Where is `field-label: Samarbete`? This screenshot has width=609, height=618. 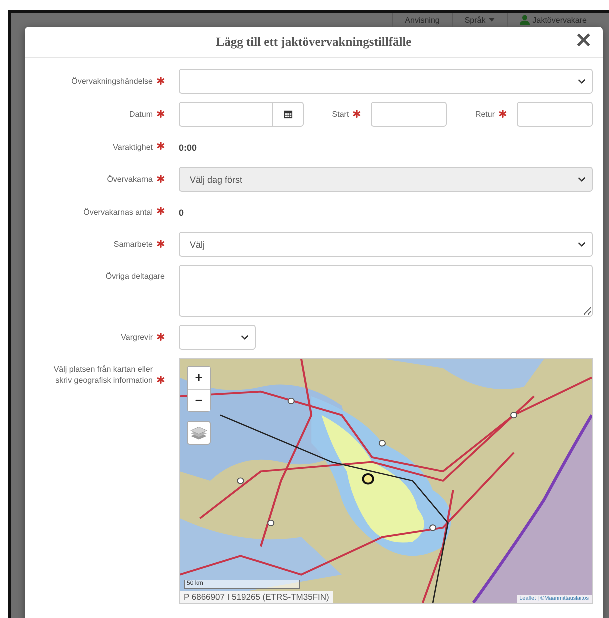
field-label: Samarbete is located at coordinates (133, 244).